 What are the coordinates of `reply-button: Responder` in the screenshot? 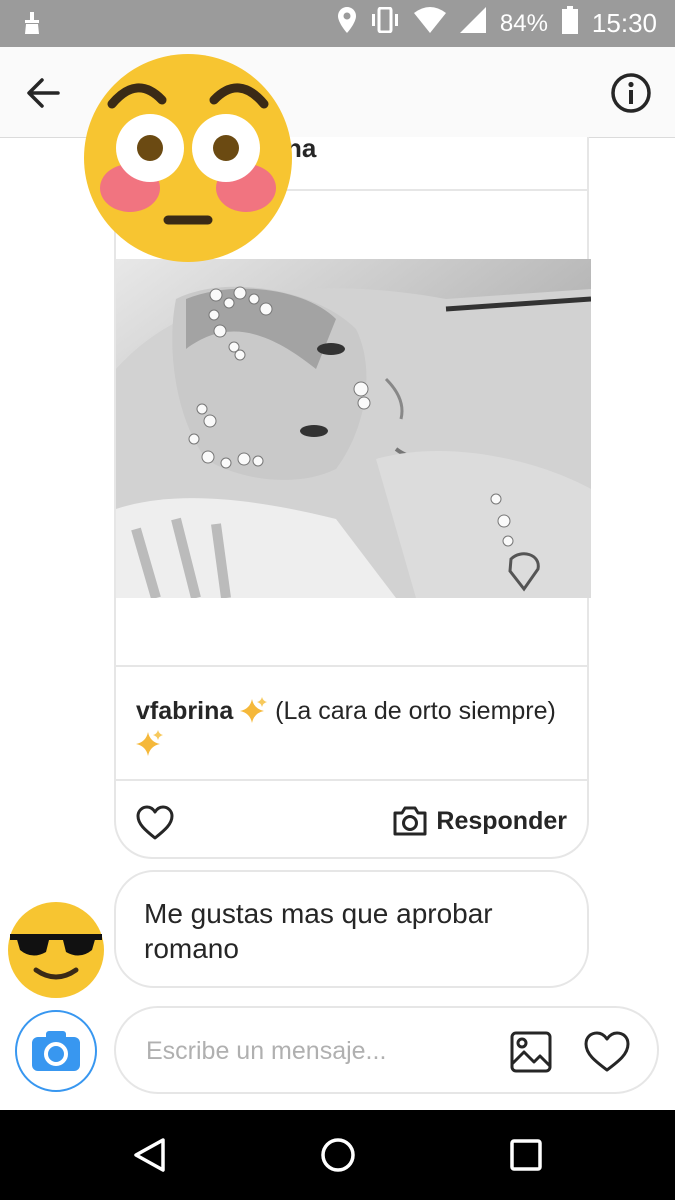 It's located at (479, 821).